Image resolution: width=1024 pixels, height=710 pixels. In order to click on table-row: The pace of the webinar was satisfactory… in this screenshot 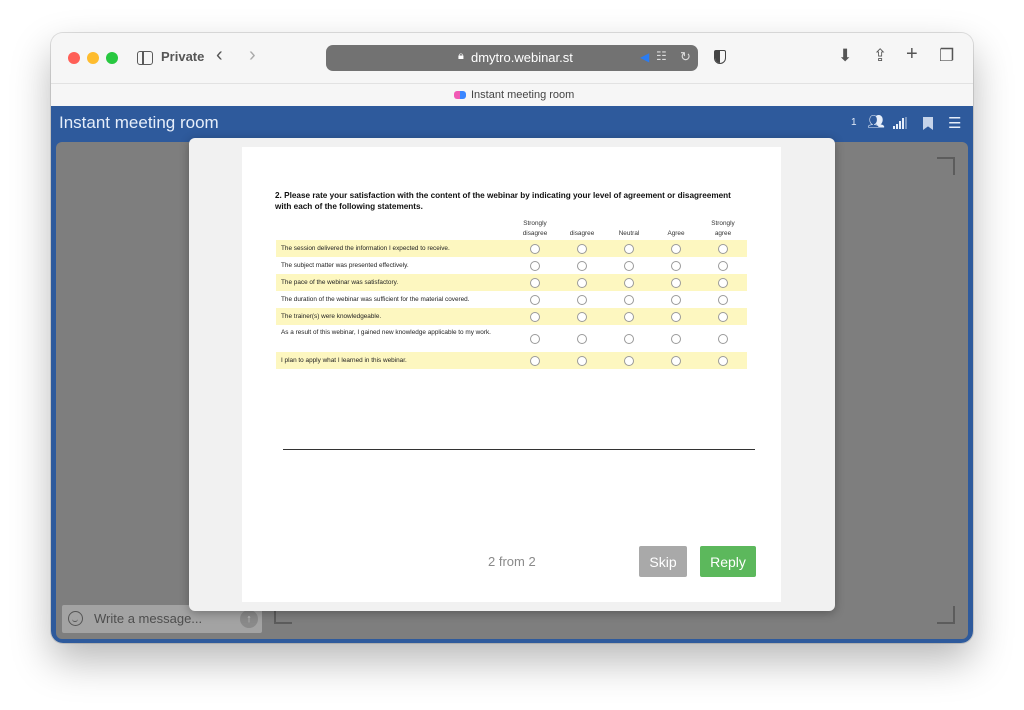, I will do `click(511, 282)`.